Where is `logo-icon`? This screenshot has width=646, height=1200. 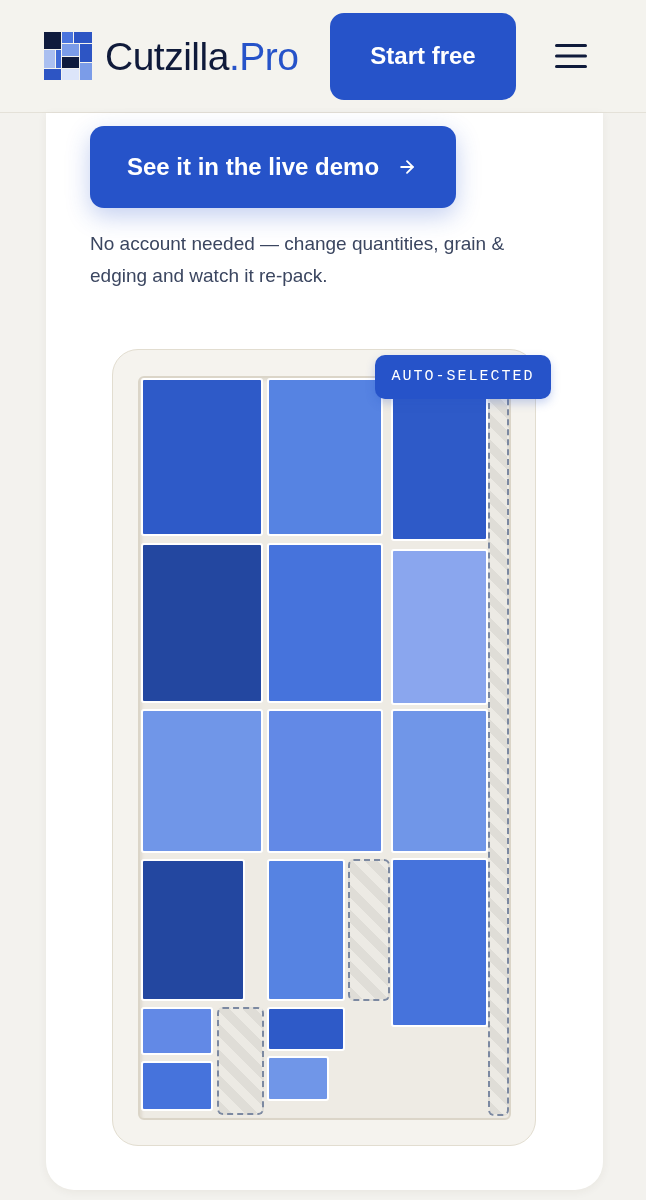 logo-icon is located at coordinates (68, 56).